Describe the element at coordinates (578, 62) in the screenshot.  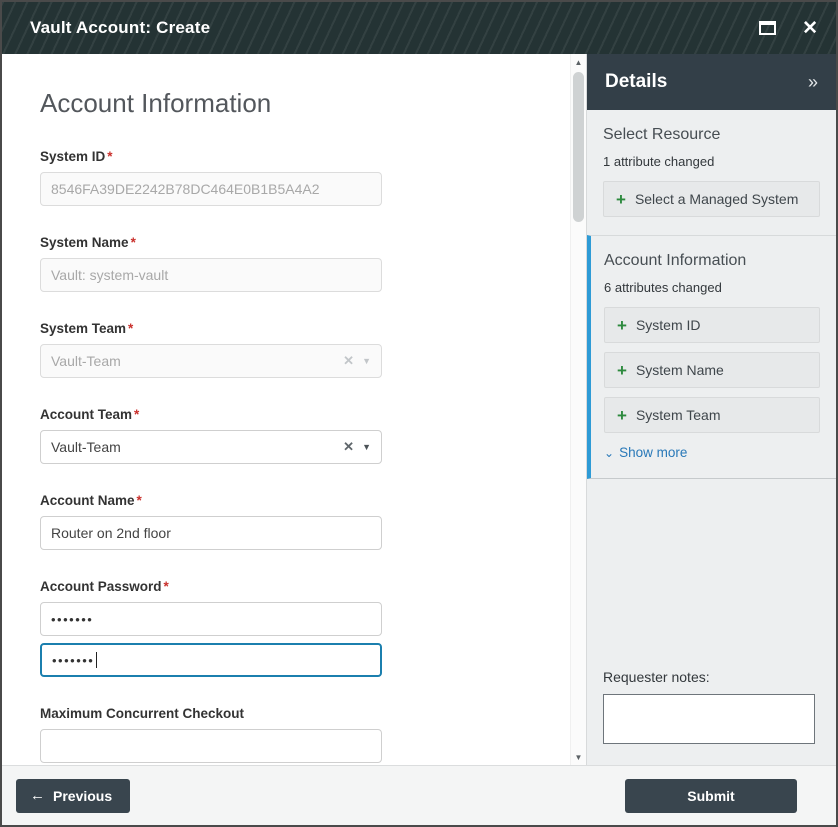
I see `scroll-up-icon: ▲` at that location.